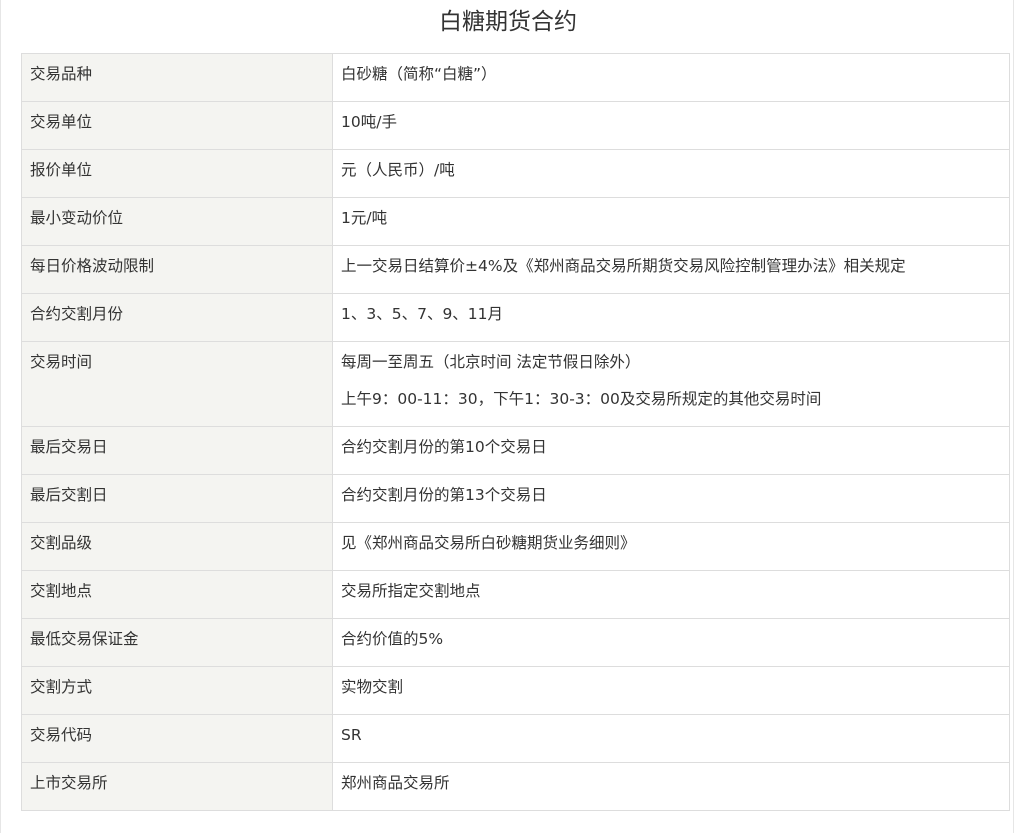 The image size is (1014, 833). Describe the element at coordinates (77, 314) in the screenshot. I see `row-label-text: 合约交割月份` at that location.